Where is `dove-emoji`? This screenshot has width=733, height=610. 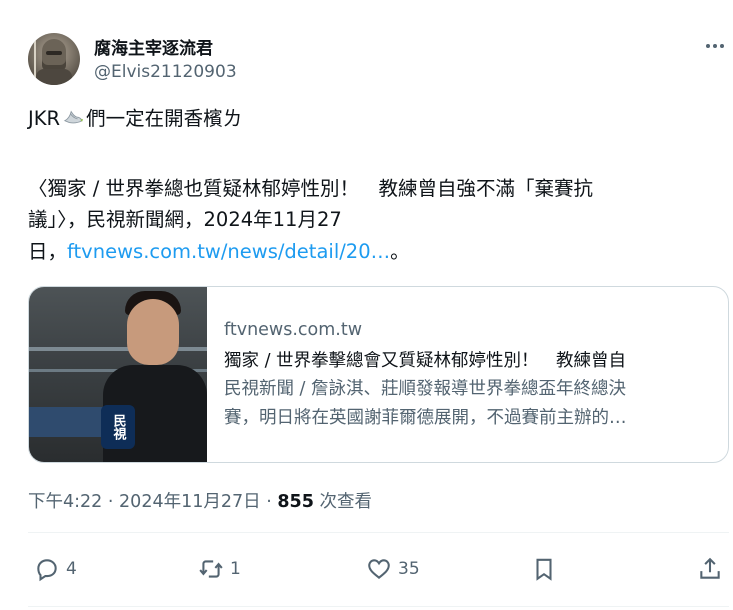
dove-emoji is located at coordinates (73, 117).